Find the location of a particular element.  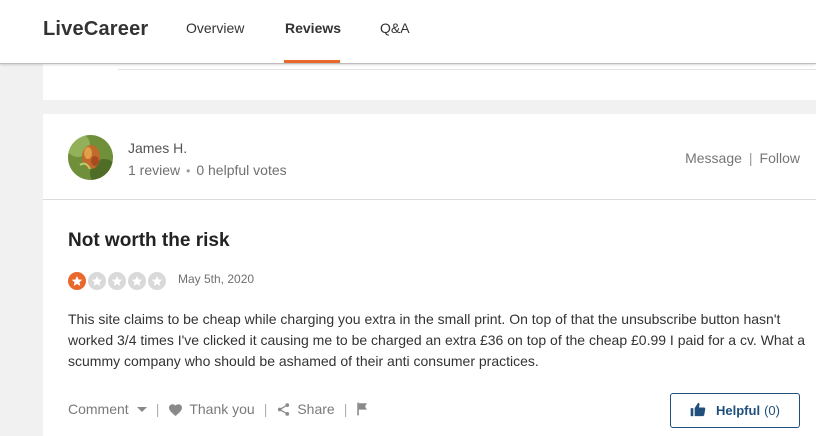

site-header: LiveCareer Overview Reviews Q&A is located at coordinates (408, 32).